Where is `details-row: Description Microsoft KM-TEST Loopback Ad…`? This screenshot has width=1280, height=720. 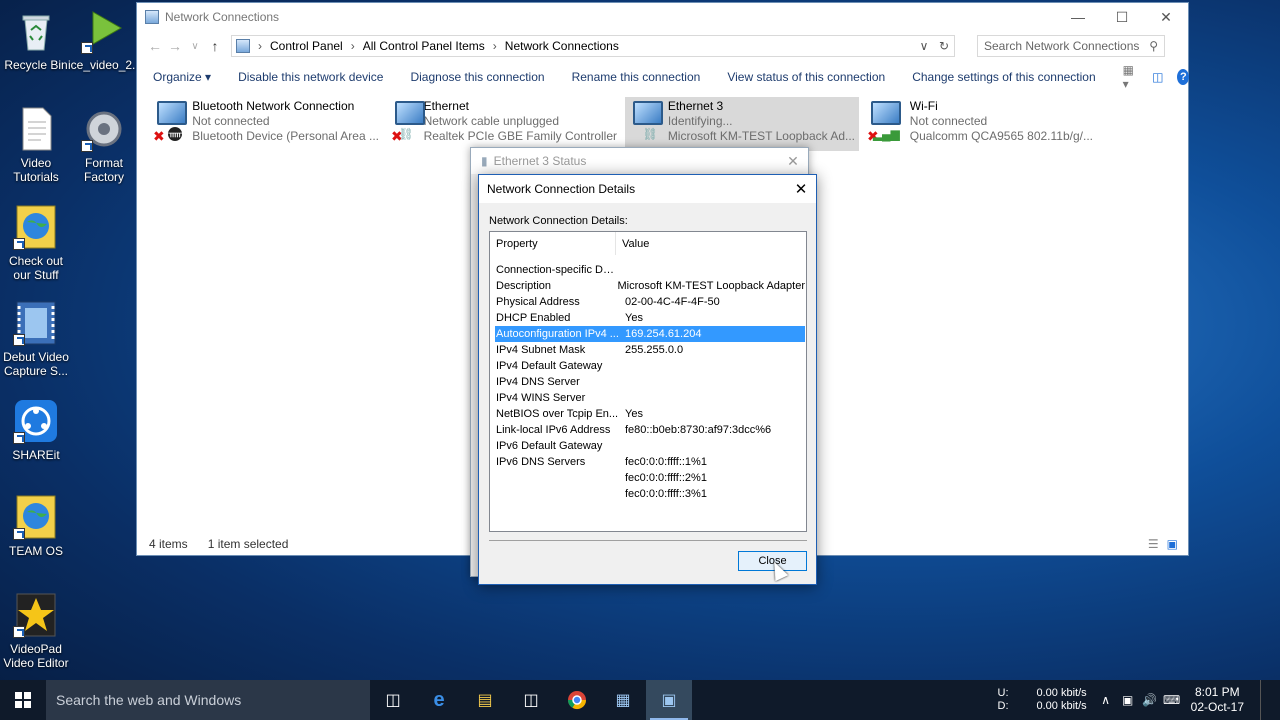 details-row: Description Microsoft KM-TEST Loopback Ad… is located at coordinates (650, 286).